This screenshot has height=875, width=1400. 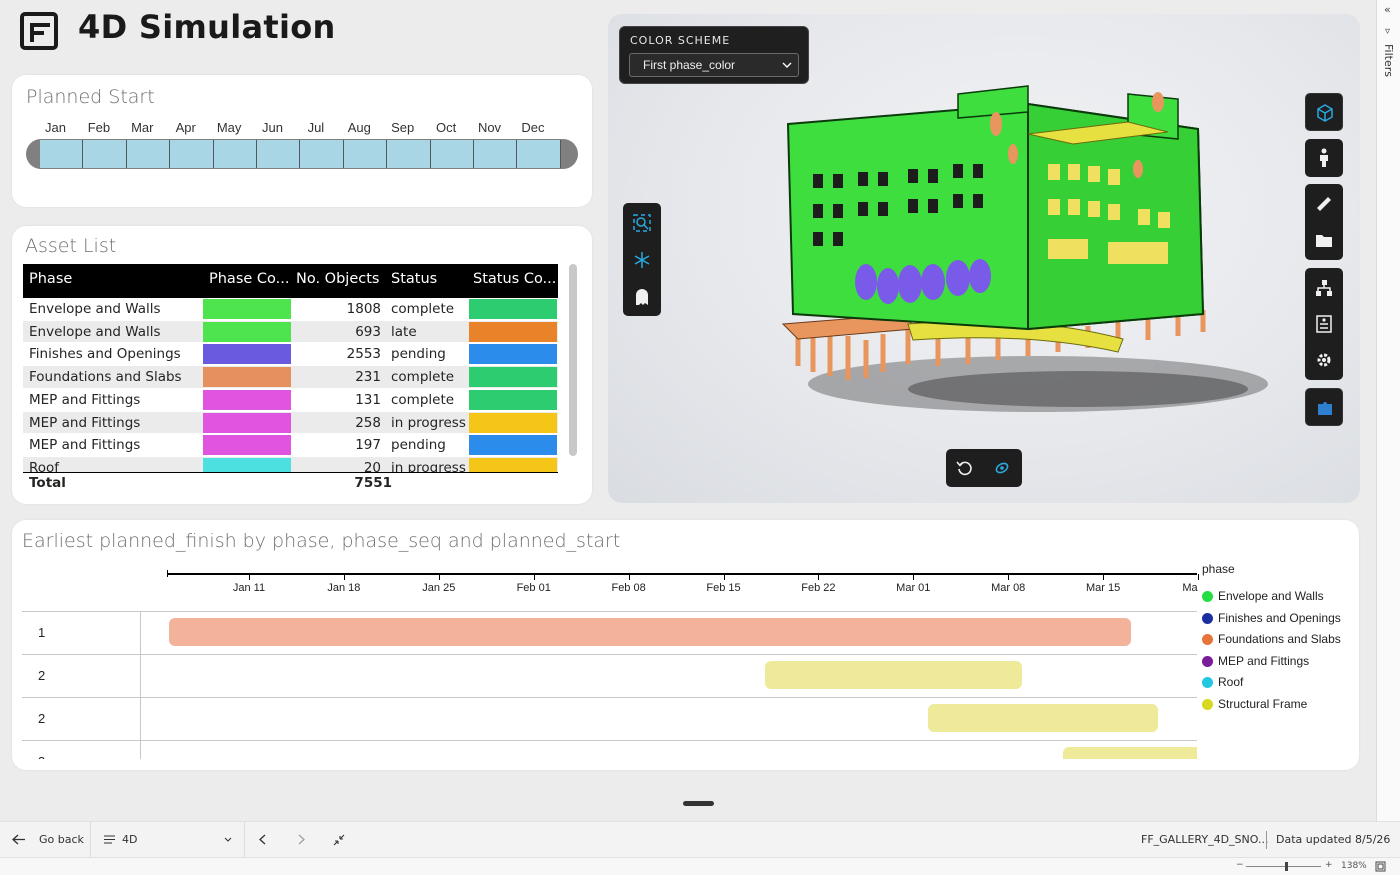 I want to click on ghost-button, so click(x=642, y=297).